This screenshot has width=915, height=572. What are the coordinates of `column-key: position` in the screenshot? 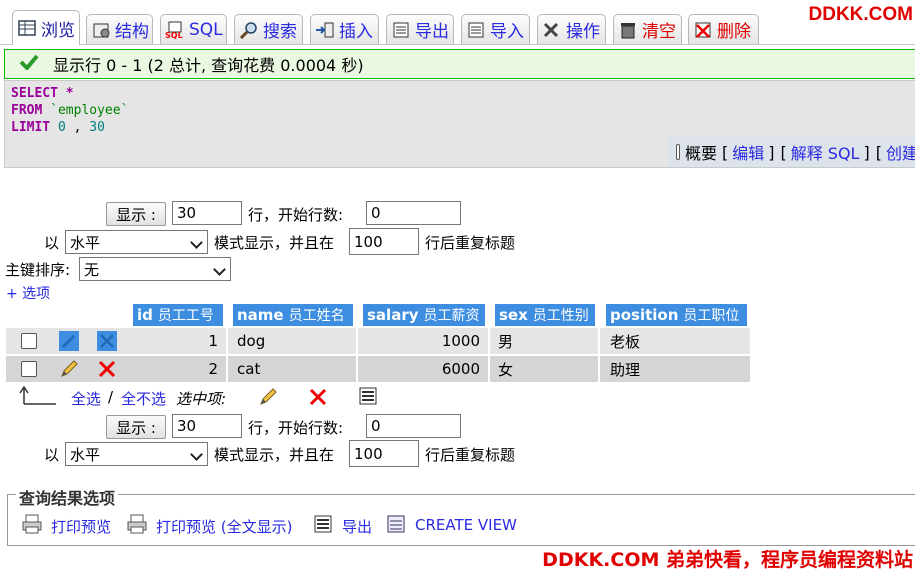 It's located at (644, 315).